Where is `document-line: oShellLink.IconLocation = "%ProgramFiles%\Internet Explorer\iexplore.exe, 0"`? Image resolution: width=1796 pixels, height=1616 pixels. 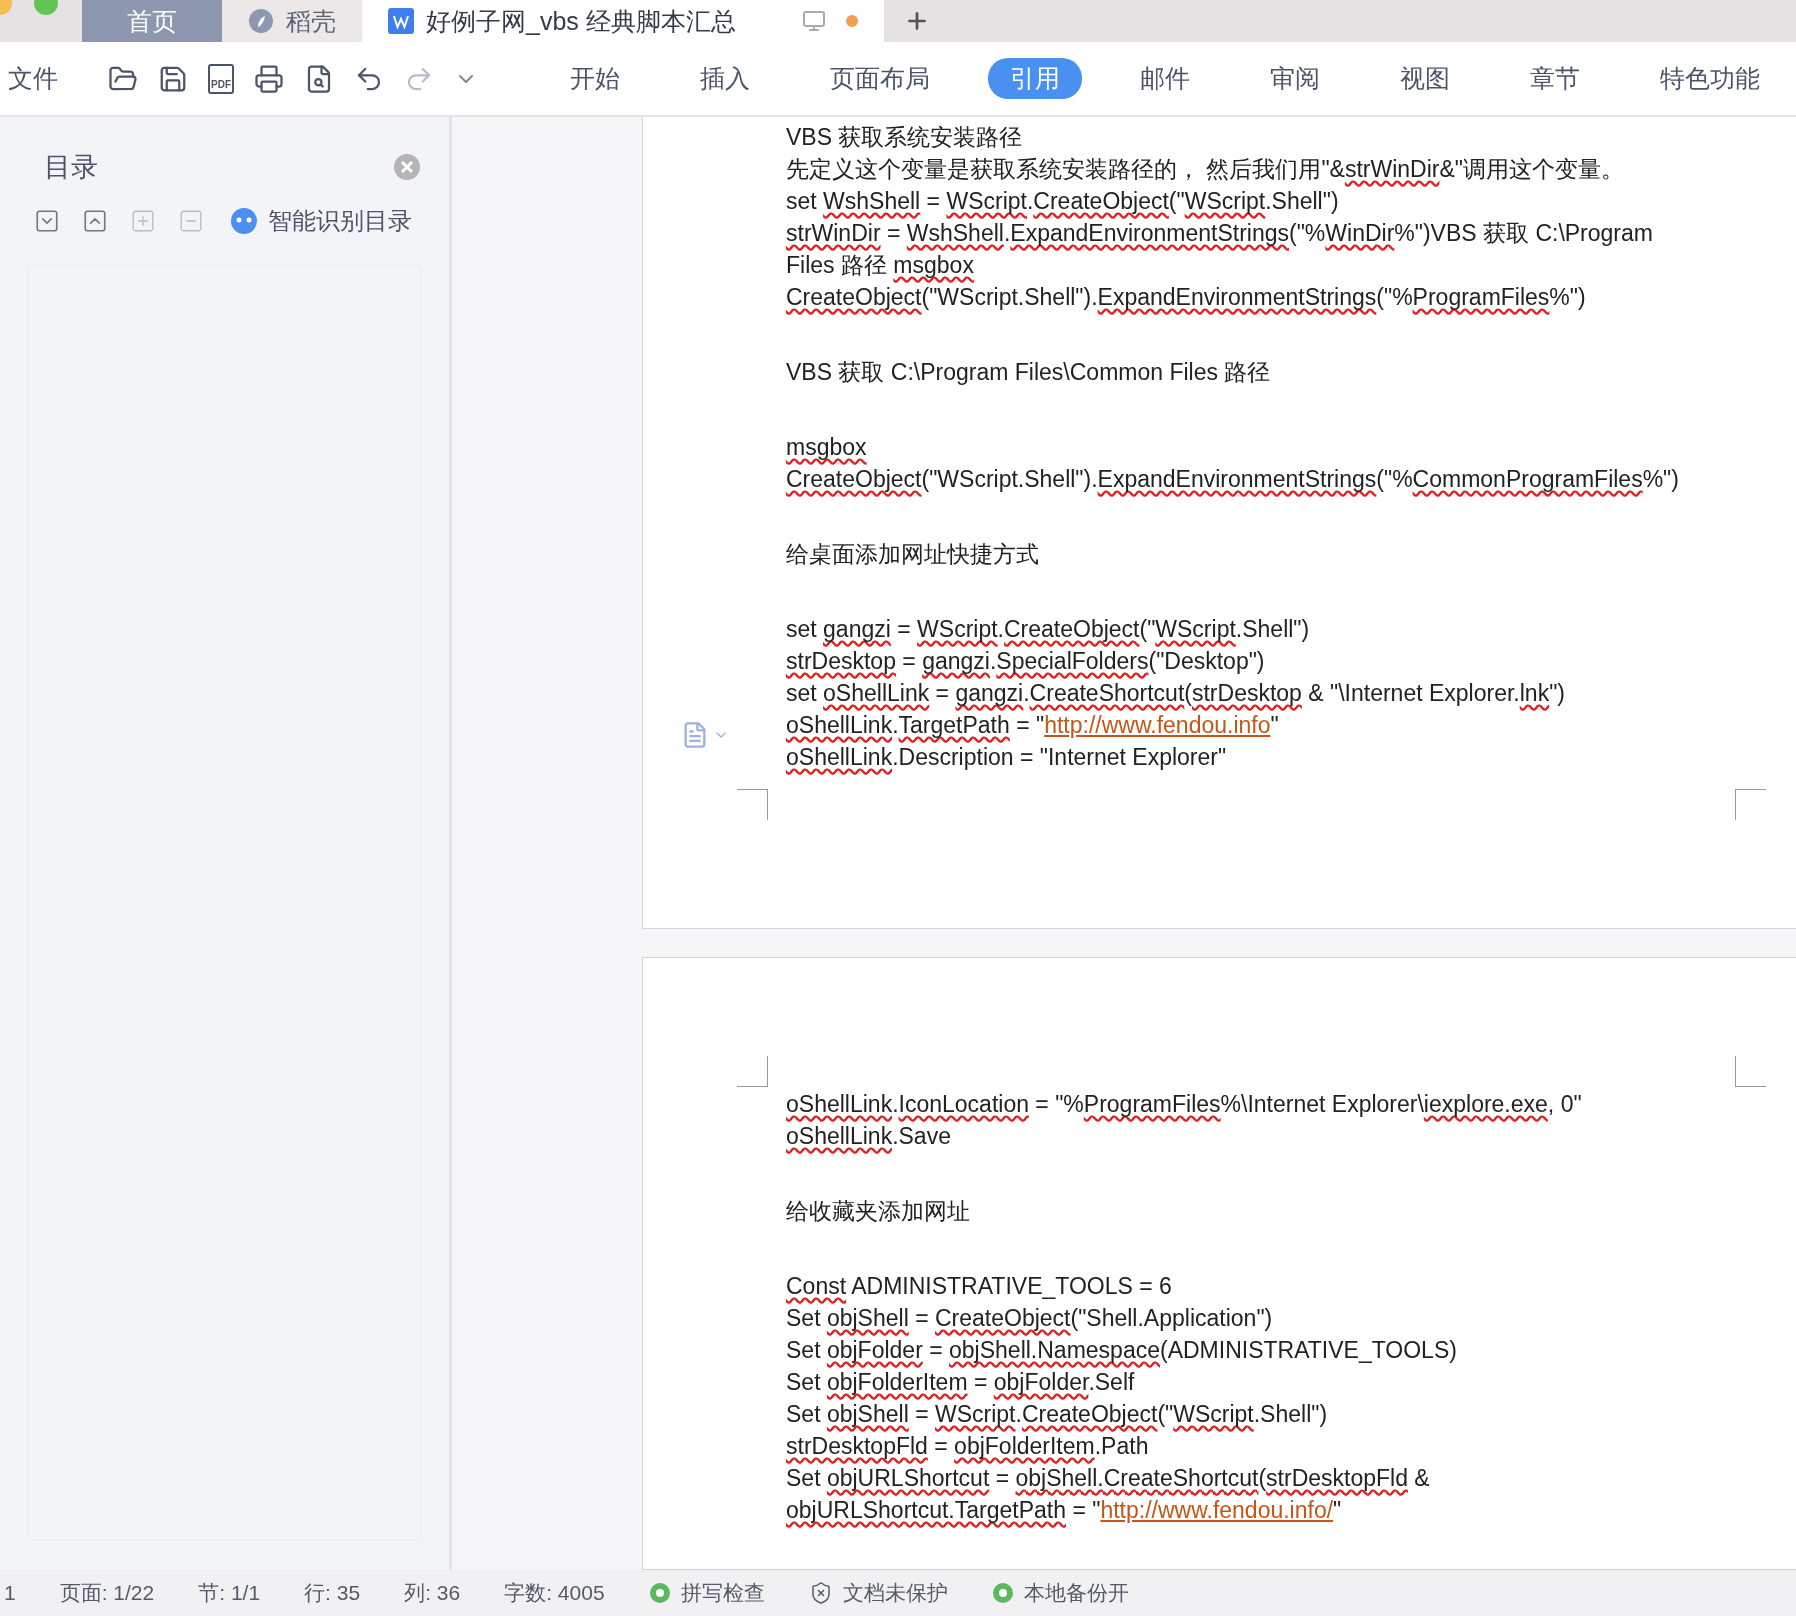 document-line: oShellLink.IconLocation = "%ProgramFiles%\Internet Explorer\iexplore.exe, 0" is located at coordinates (1184, 1104).